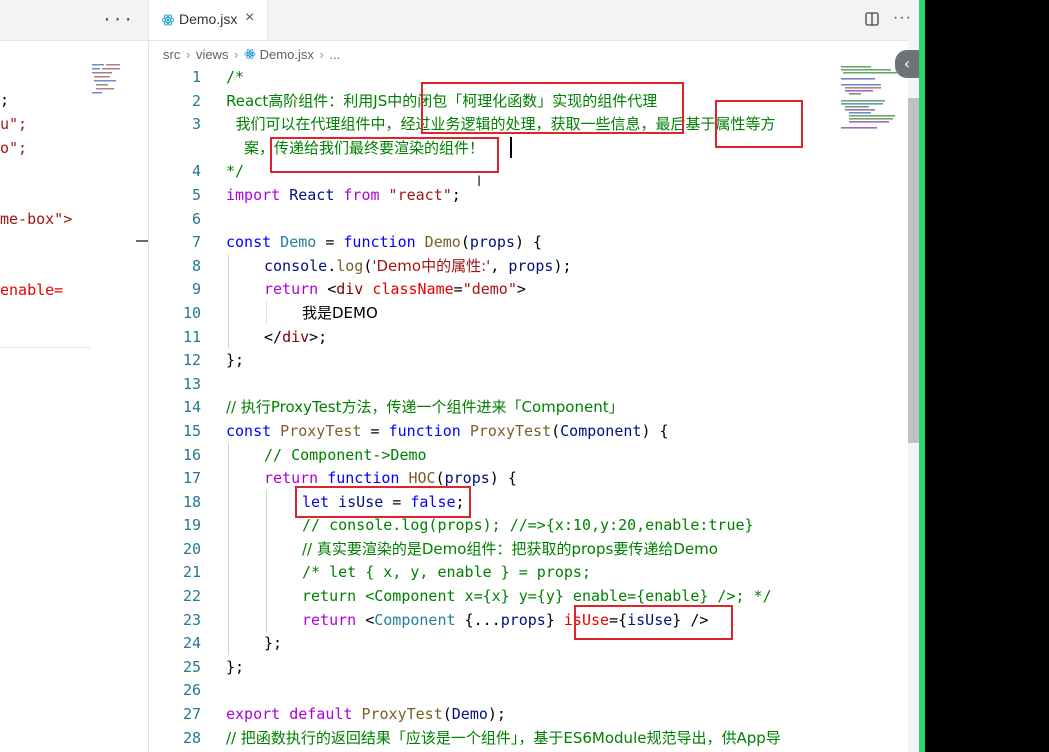 This screenshot has height=752, width=1049. Describe the element at coordinates (479, 182) in the screenshot. I see `text-cursor-icon: I` at that location.